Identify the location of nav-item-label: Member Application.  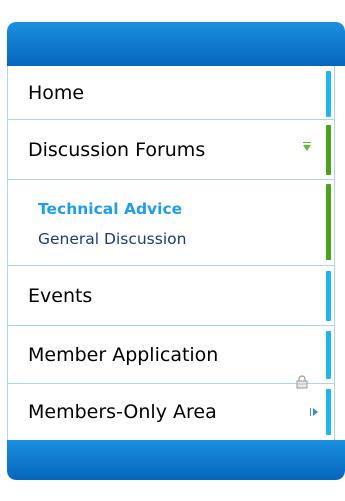
(123, 354).